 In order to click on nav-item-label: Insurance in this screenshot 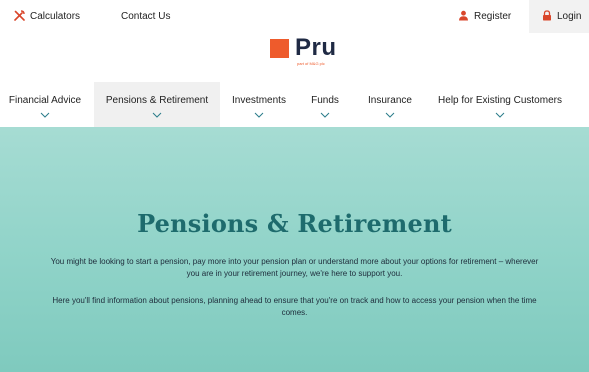, I will do `click(390, 100)`.